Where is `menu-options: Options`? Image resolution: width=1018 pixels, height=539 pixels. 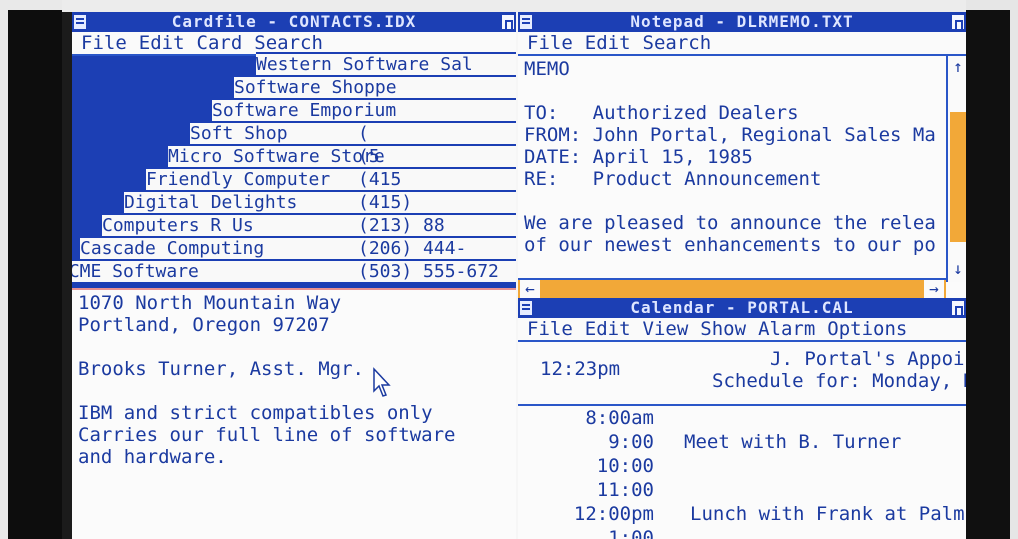 menu-options: Options is located at coordinates (867, 329).